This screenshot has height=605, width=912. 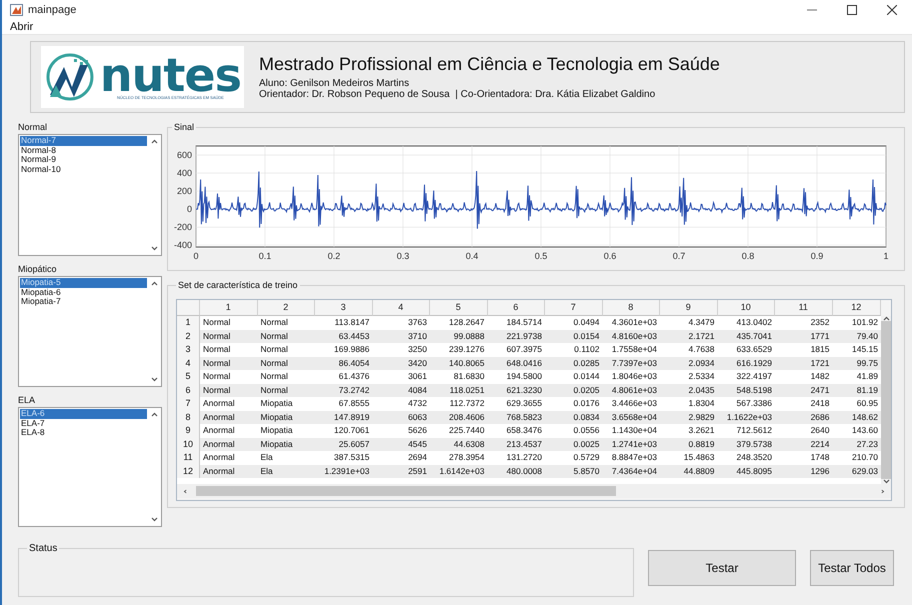 What do you see at coordinates (343, 417) in the screenshot?
I see `table-cell: 147.8919` at bounding box center [343, 417].